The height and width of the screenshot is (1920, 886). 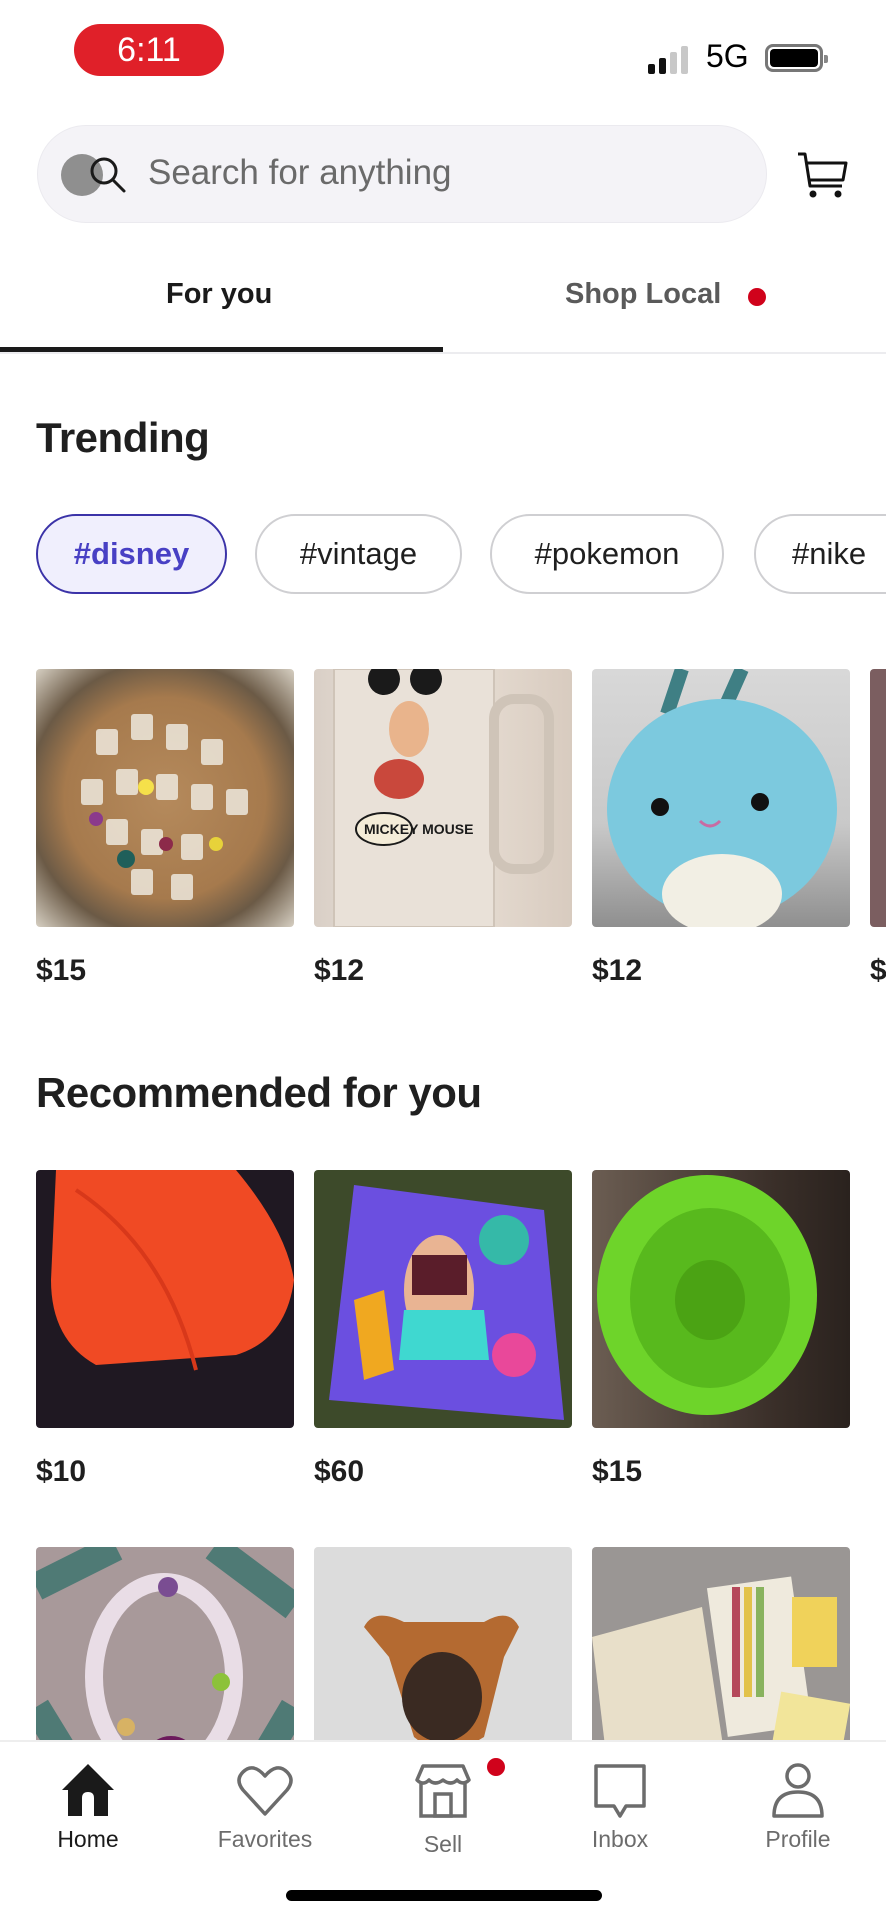 I want to click on tab-divider, so click(x=443, y=353).